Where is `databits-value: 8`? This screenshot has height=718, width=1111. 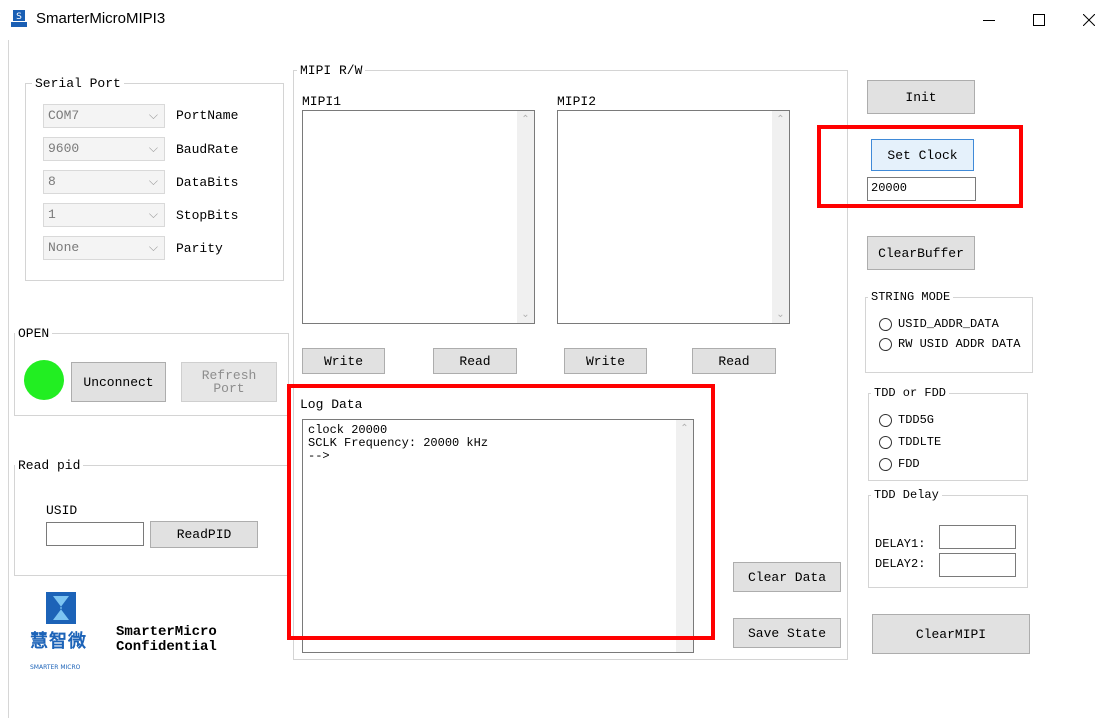
databits-value: 8 is located at coordinates (52, 181).